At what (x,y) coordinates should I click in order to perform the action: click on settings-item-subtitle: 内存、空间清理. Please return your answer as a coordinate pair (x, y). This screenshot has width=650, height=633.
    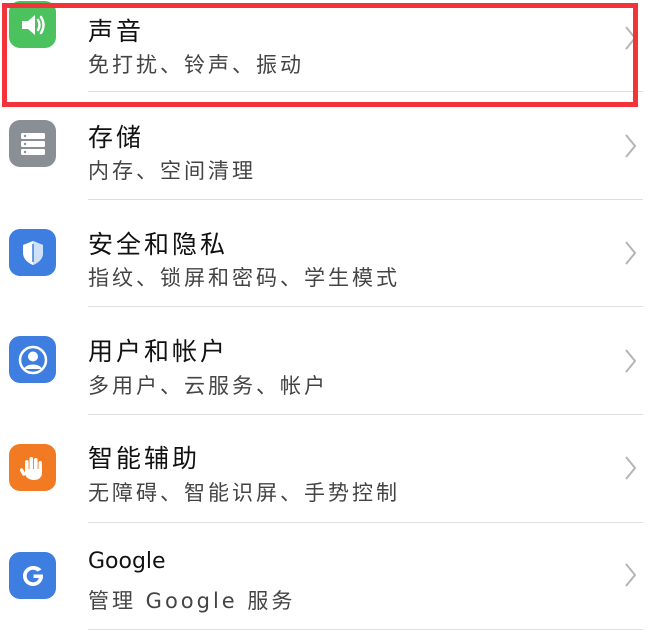
    Looking at the image, I should click on (172, 171).